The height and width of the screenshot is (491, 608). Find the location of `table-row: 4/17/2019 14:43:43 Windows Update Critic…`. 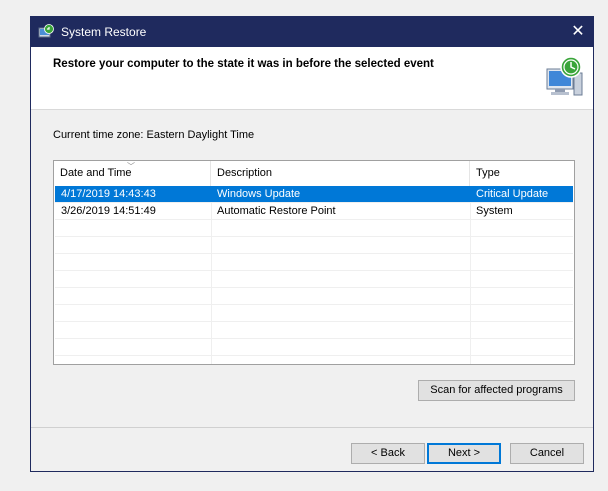

table-row: 4/17/2019 14:43:43 Windows Update Critic… is located at coordinates (314, 194).